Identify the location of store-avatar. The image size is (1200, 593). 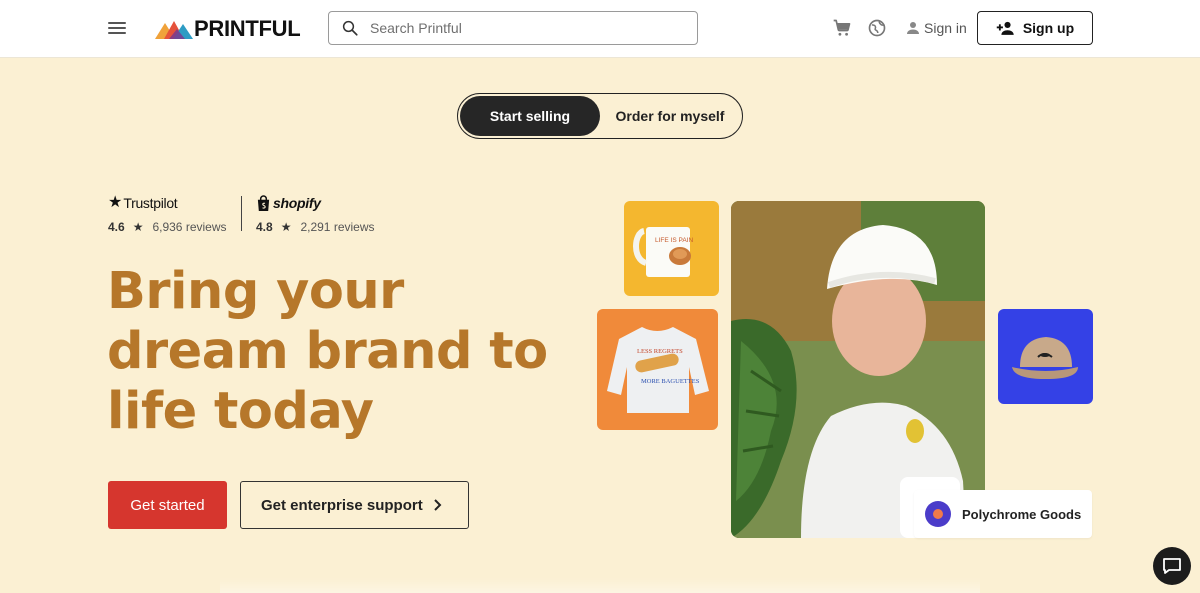
(938, 514).